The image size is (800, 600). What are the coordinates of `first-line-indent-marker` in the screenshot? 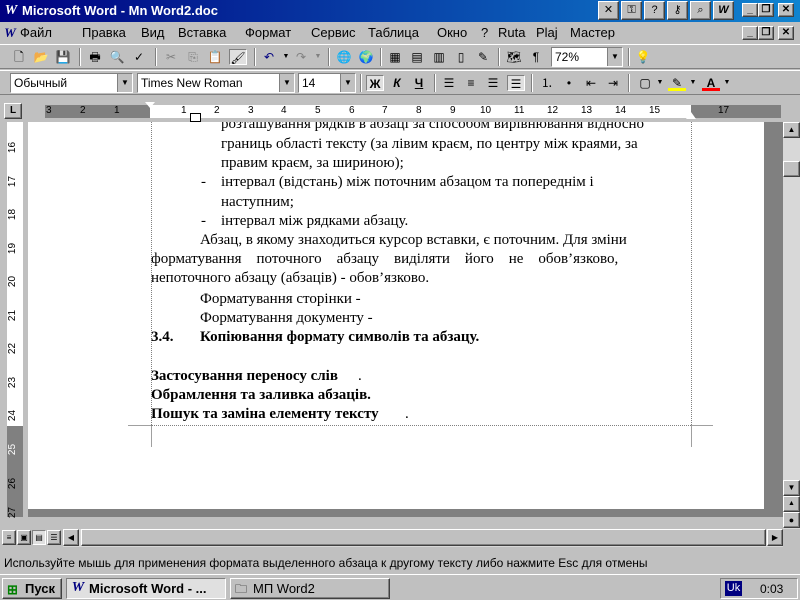 It's located at (150, 105).